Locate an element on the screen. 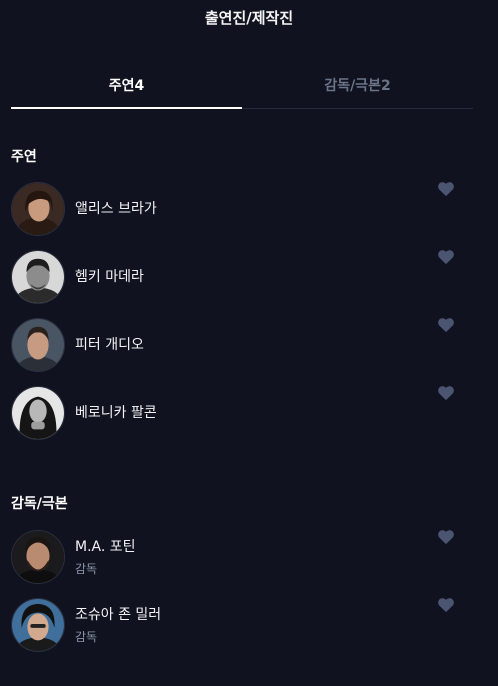 The image size is (498, 686). person-name: M.A. 포틴 is located at coordinates (105, 547).